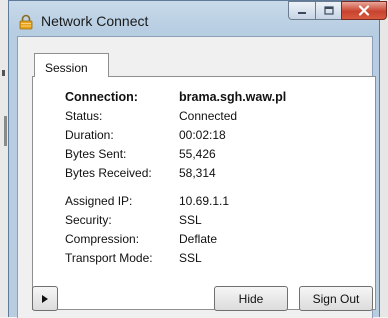 This screenshot has height=318, width=388. What do you see at coordinates (190, 220) in the screenshot?
I see `security-value: SSL` at bounding box center [190, 220].